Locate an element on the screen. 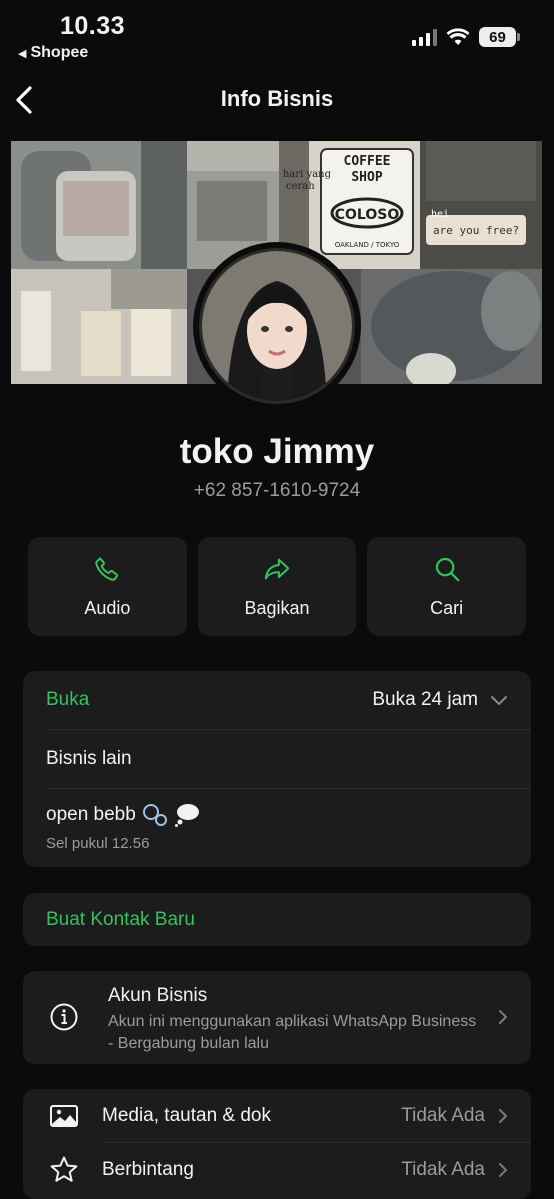  create-contact-label: Buat Kontak Baru is located at coordinates (120, 919).